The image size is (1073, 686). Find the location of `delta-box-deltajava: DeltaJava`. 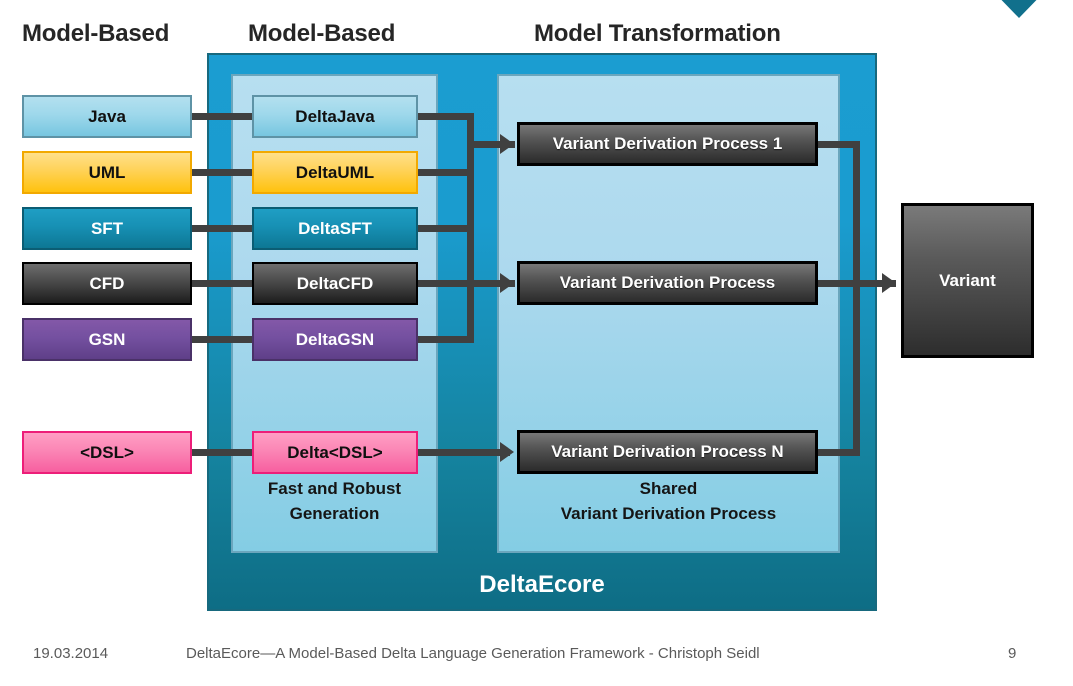

delta-box-deltajava: DeltaJava is located at coordinates (335, 116).